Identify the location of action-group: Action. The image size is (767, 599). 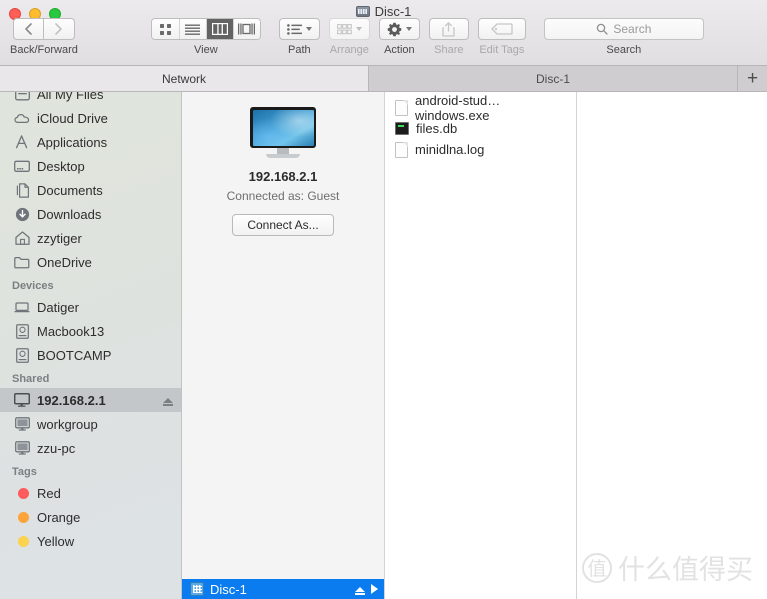
(399, 37).